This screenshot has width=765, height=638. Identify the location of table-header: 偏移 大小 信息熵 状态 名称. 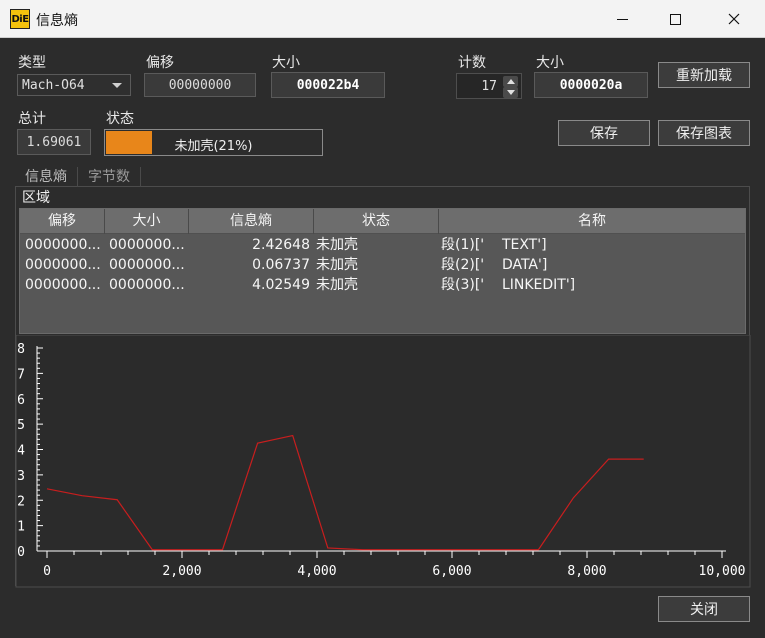
(382, 221).